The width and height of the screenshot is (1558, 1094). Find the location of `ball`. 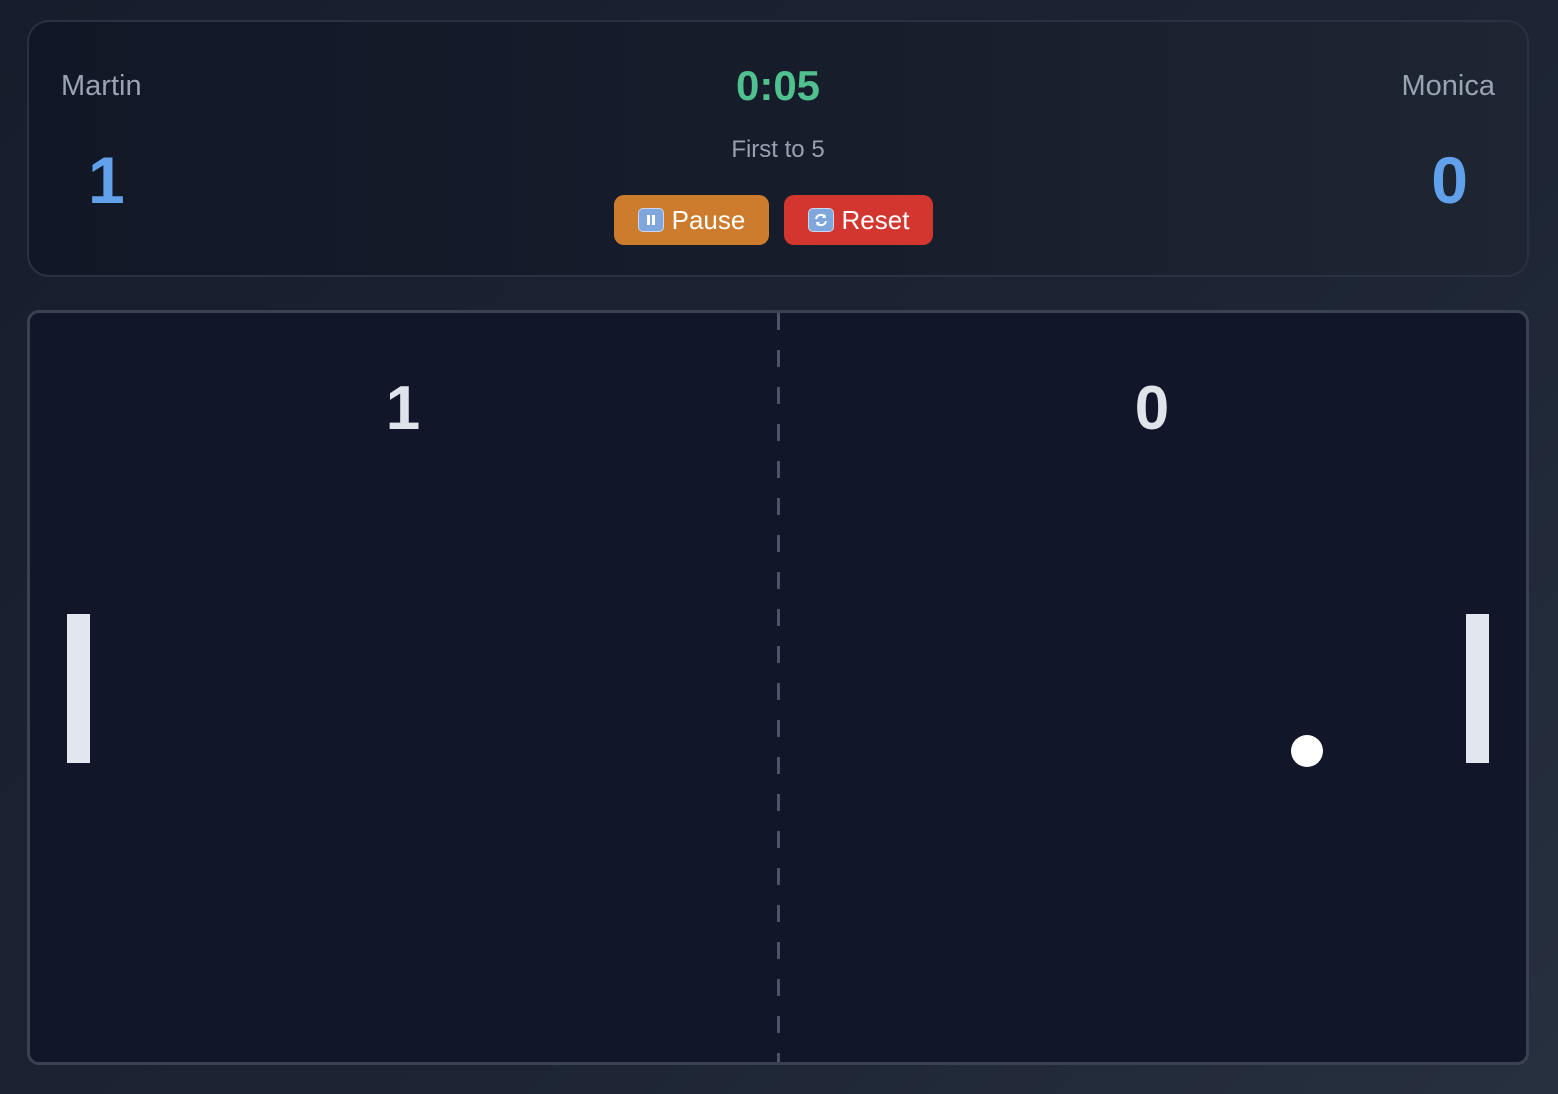

ball is located at coordinates (1307, 751).